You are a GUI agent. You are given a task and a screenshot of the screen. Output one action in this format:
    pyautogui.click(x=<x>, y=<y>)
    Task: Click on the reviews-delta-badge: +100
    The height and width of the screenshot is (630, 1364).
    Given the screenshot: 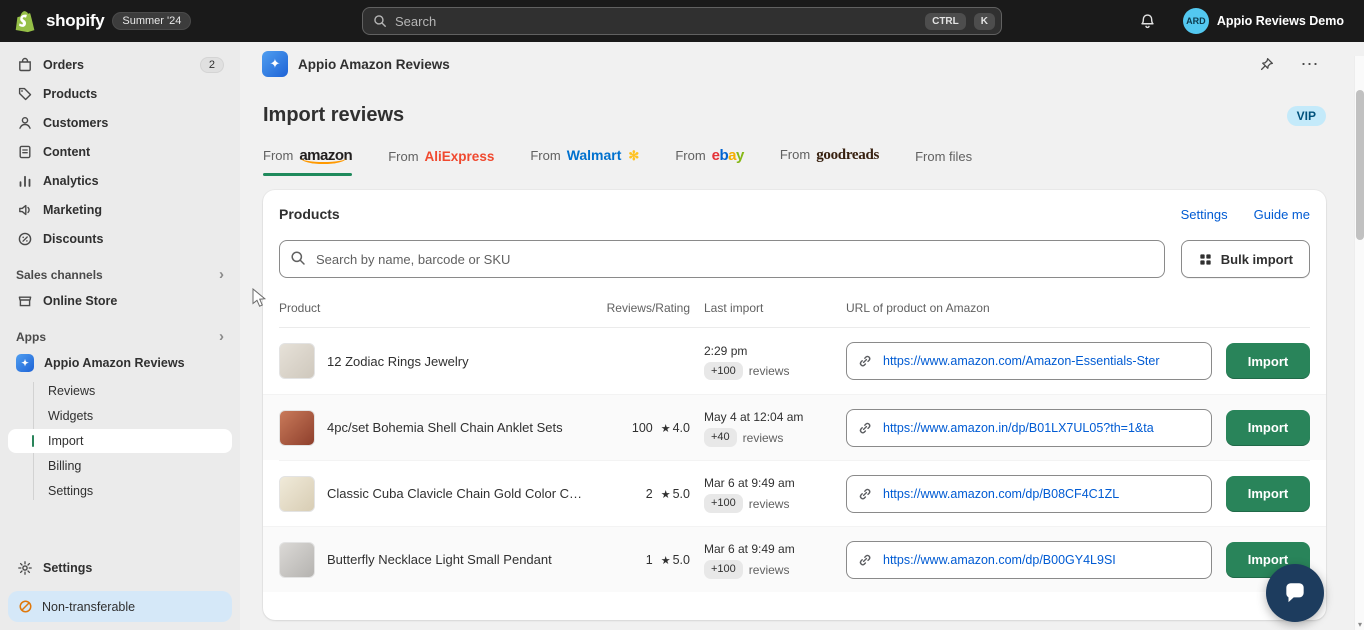 What is the action you would take?
    pyautogui.click(x=723, y=503)
    